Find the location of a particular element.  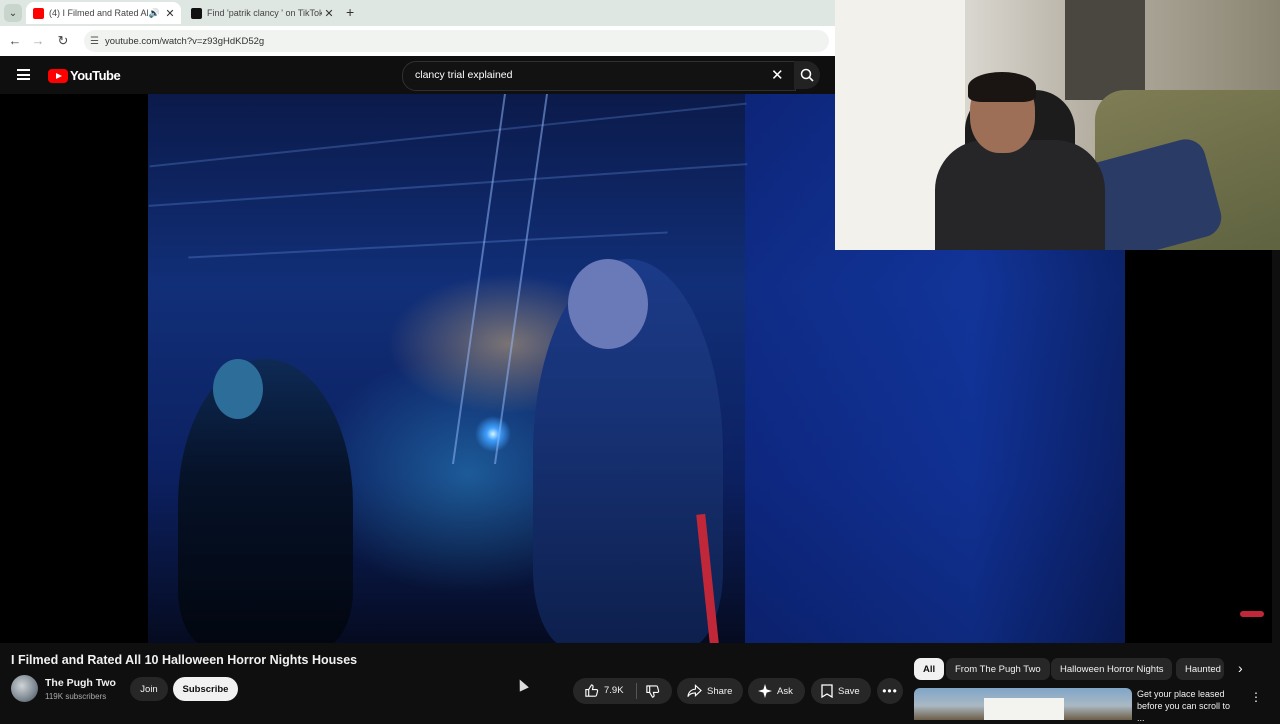

ask-label: Ask is located at coordinates (785, 691).